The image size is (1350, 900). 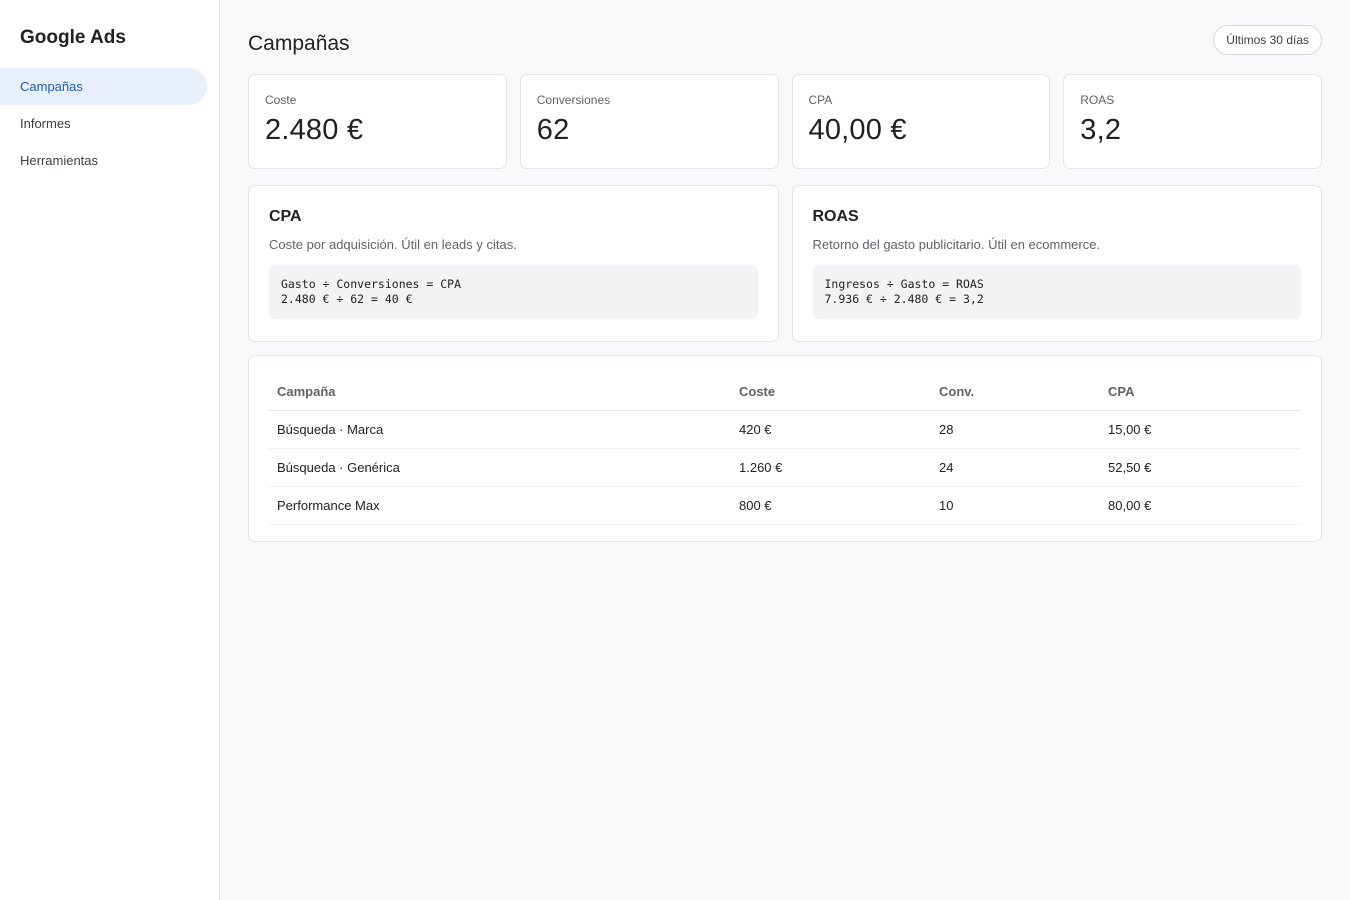 I want to click on brand-logo: Google Ads, so click(x=73, y=37).